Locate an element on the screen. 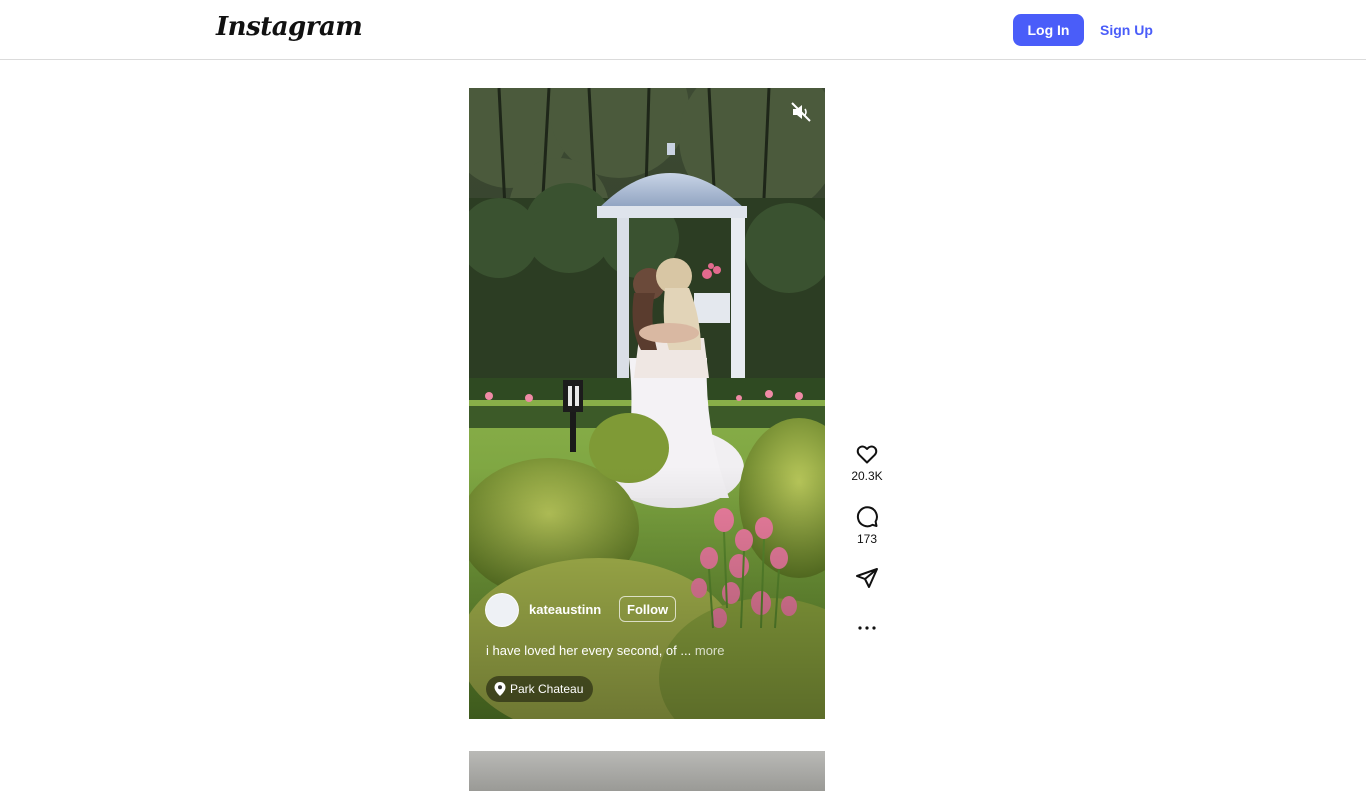 The width and height of the screenshot is (1366, 791). avatar is located at coordinates (502, 610).